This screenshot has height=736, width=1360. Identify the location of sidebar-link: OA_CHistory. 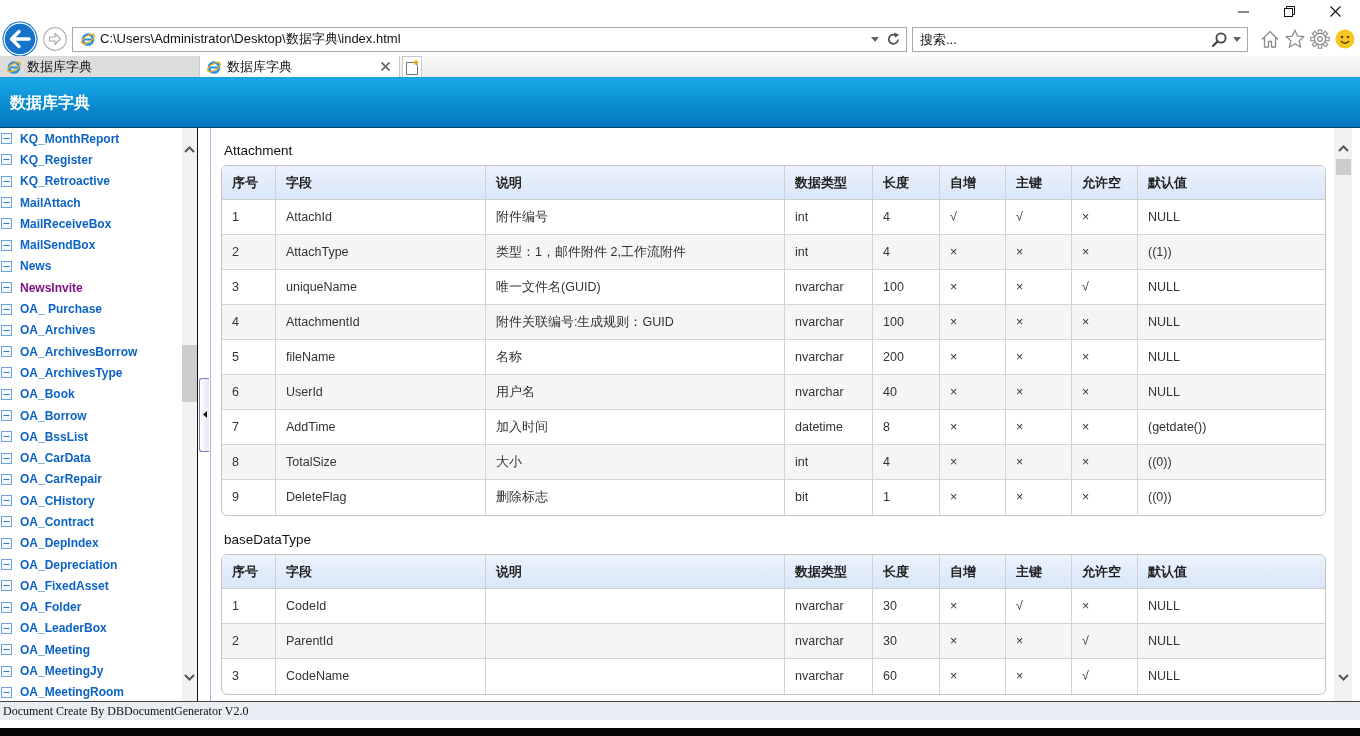
(47, 501).